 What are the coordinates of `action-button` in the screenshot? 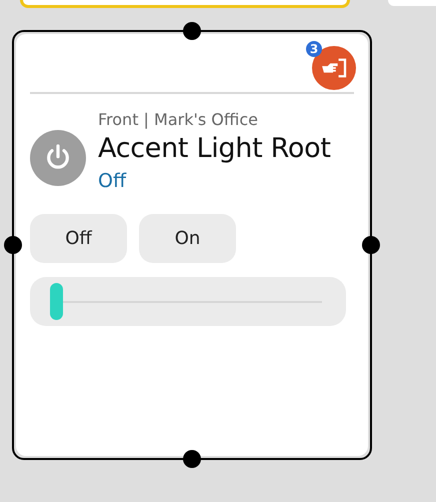 It's located at (334, 68).